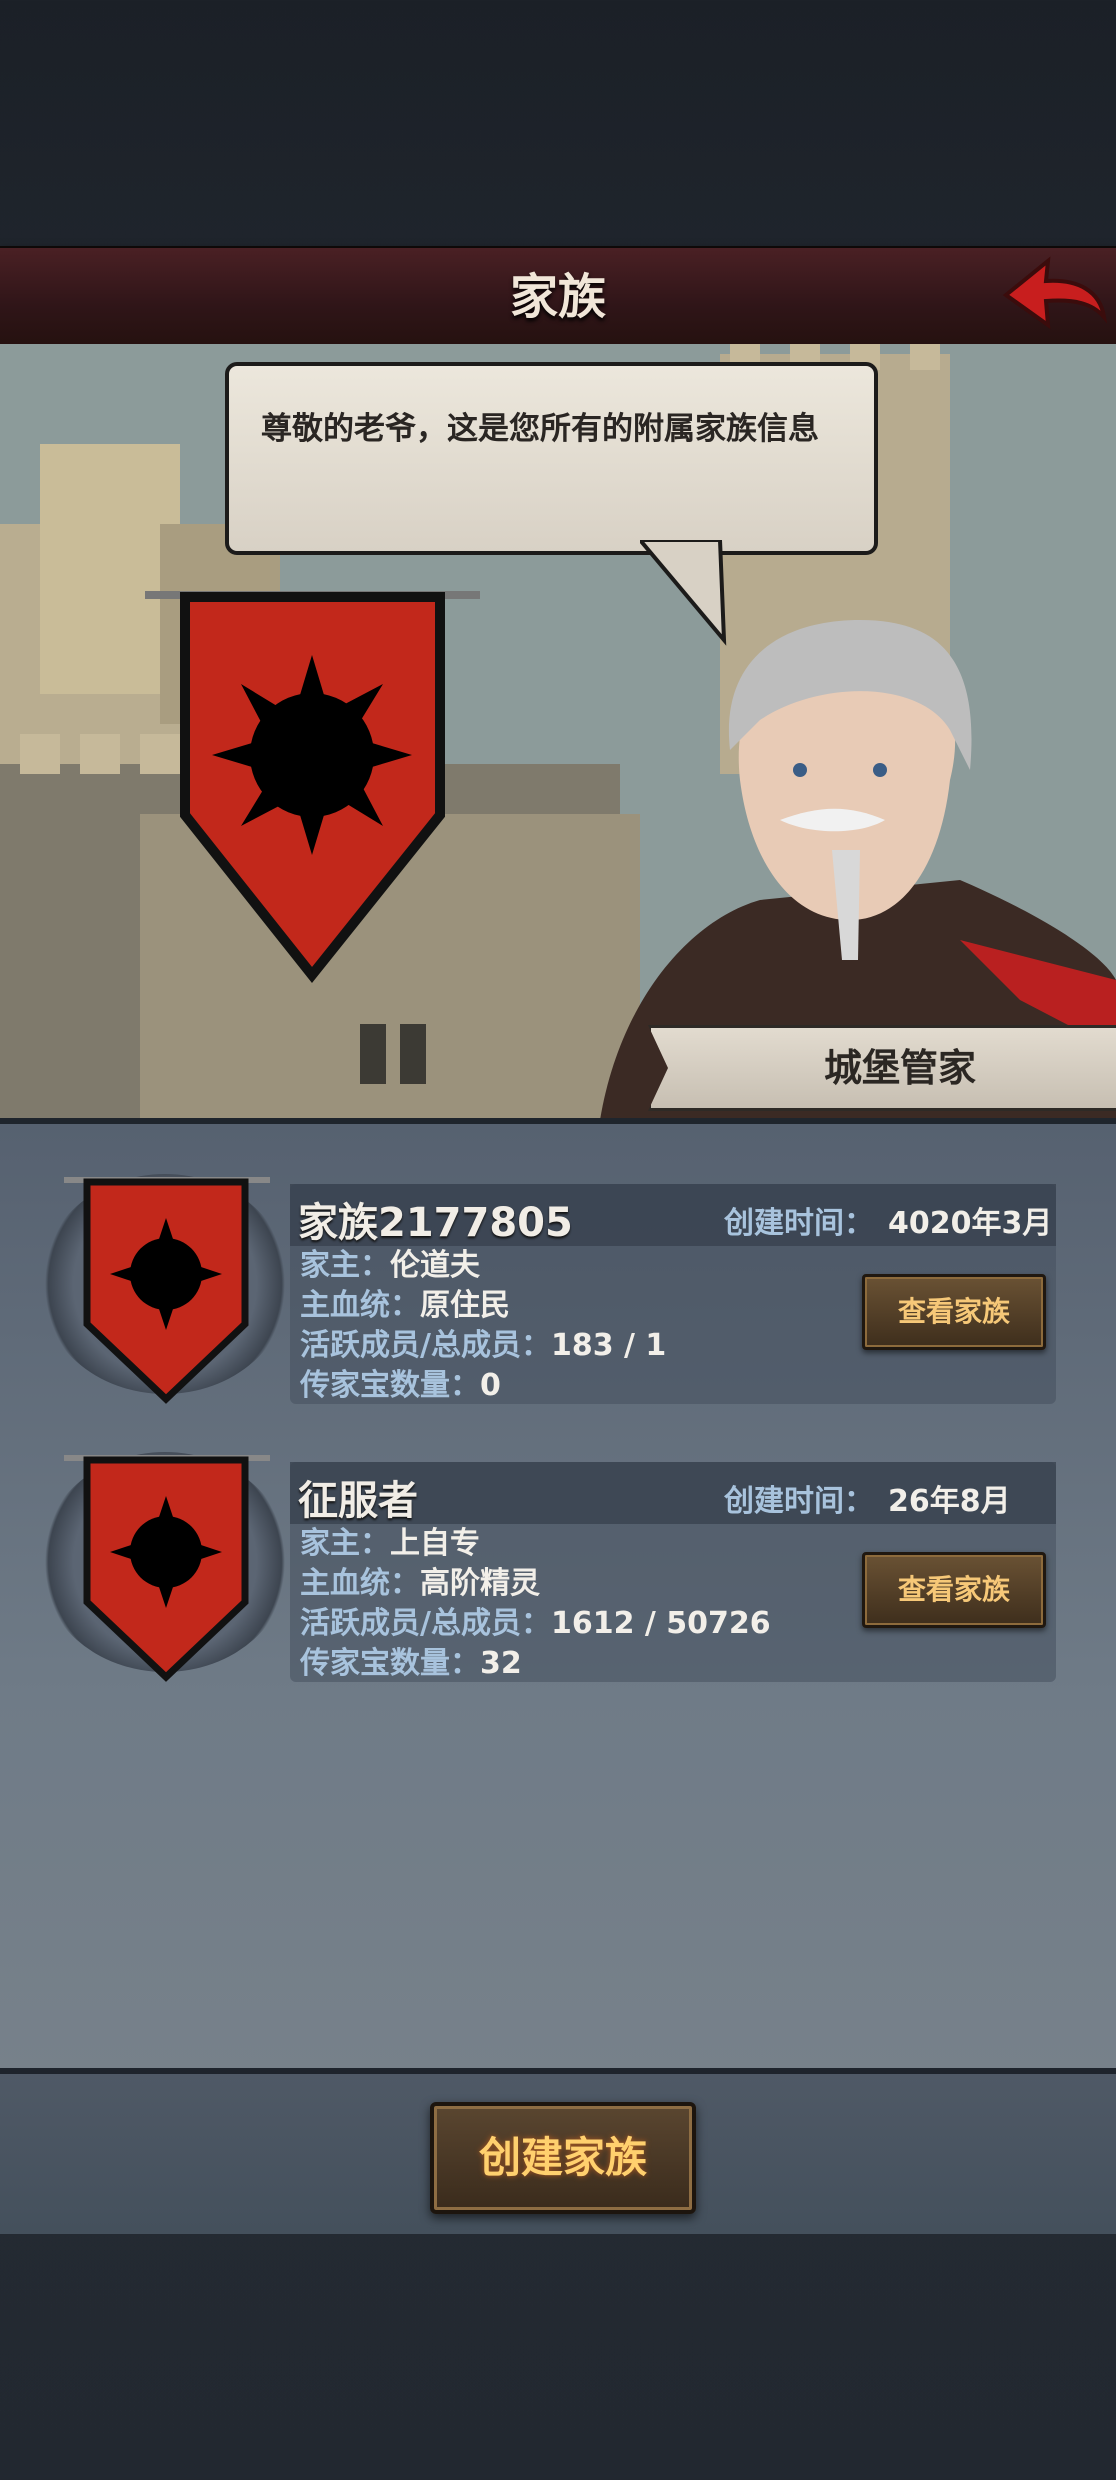  I want to click on head-row: 家主：上自专, so click(390, 1544).